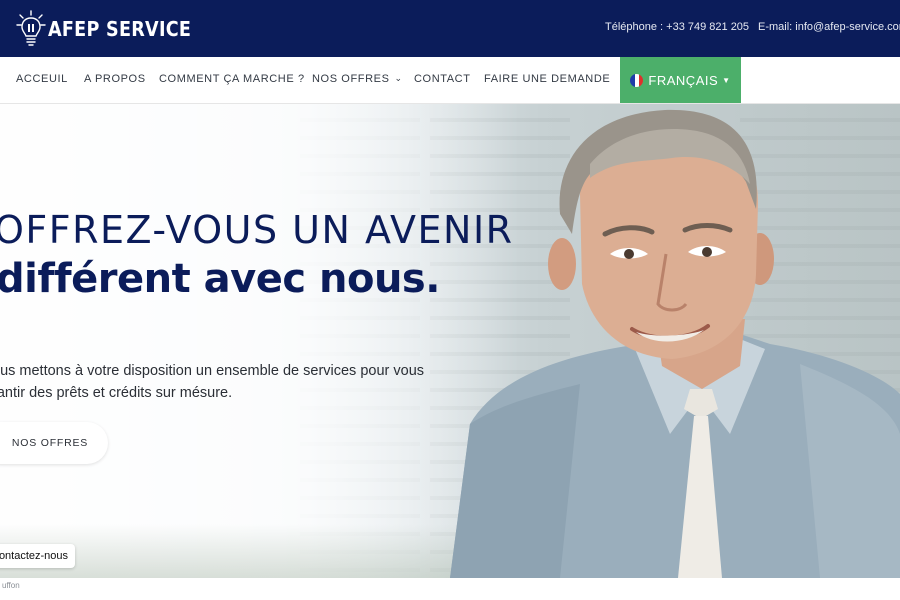  What do you see at coordinates (829, 27) in the screenshot?
I see `email-address: E-mail: info@afep-service.com` at bounding box center [829, 27].